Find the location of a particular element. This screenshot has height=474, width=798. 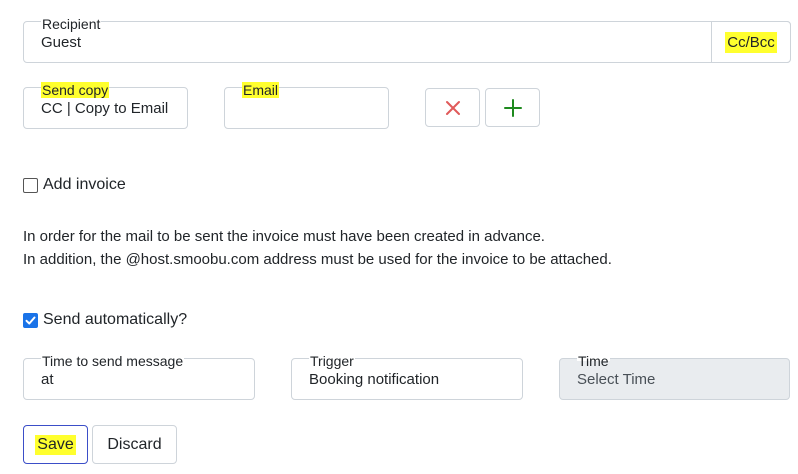

add-invoice-row: Add invoice is located at coordinates (74, 185).